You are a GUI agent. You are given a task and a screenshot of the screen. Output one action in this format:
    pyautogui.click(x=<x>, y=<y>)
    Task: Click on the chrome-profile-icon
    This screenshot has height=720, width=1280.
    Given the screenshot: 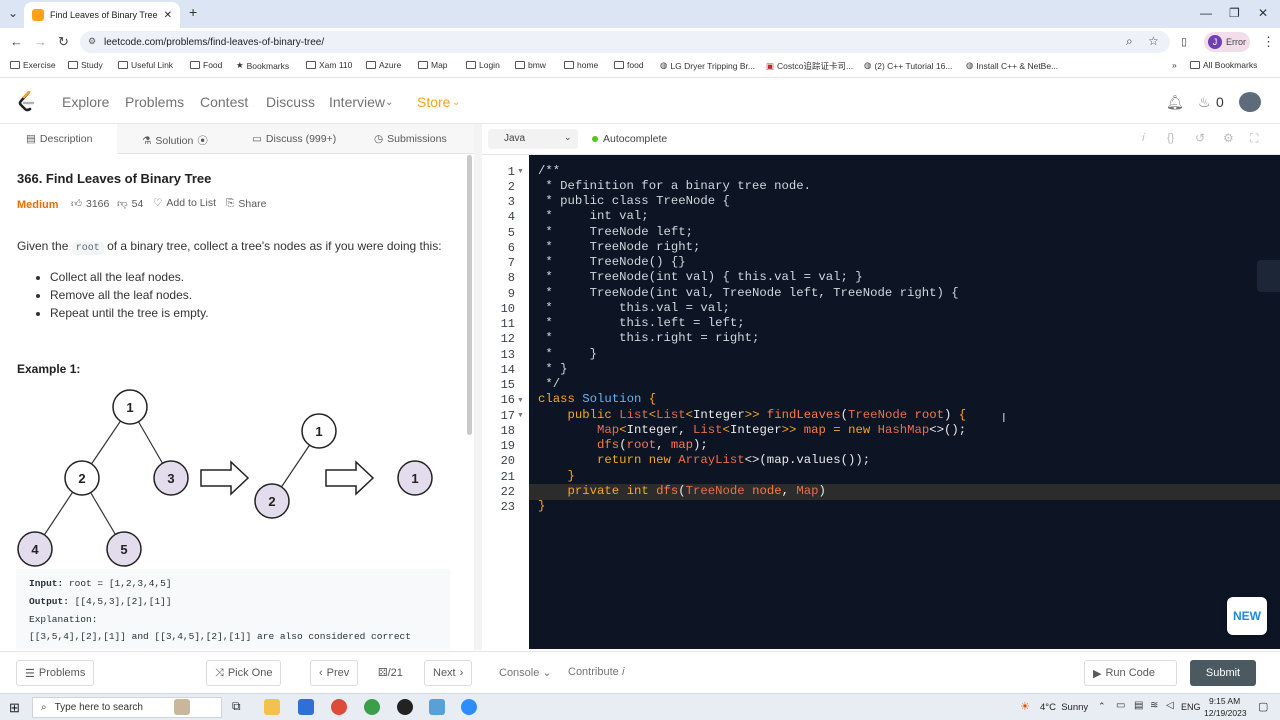 What is the action you would take?
    pyautogui.click(x=372, y=707)
    